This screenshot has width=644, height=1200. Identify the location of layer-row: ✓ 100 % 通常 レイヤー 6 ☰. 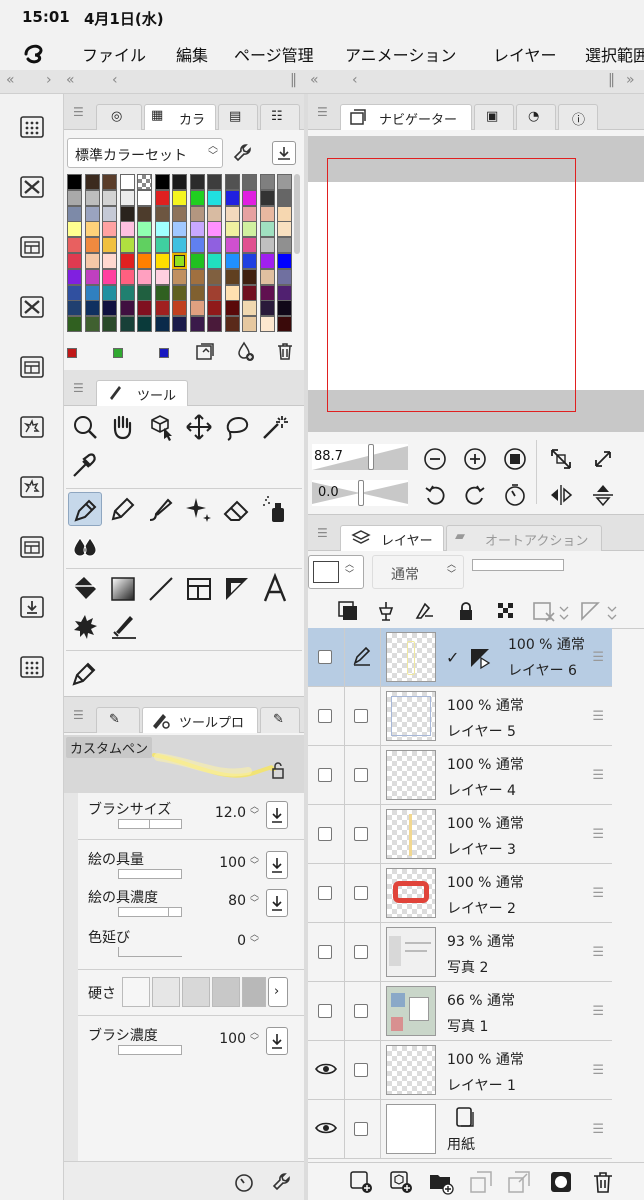
(460, 657).